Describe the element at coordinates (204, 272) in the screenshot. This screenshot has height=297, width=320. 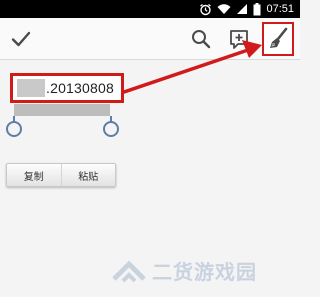
I see `watermark-text: 二货游戏园` at that location.